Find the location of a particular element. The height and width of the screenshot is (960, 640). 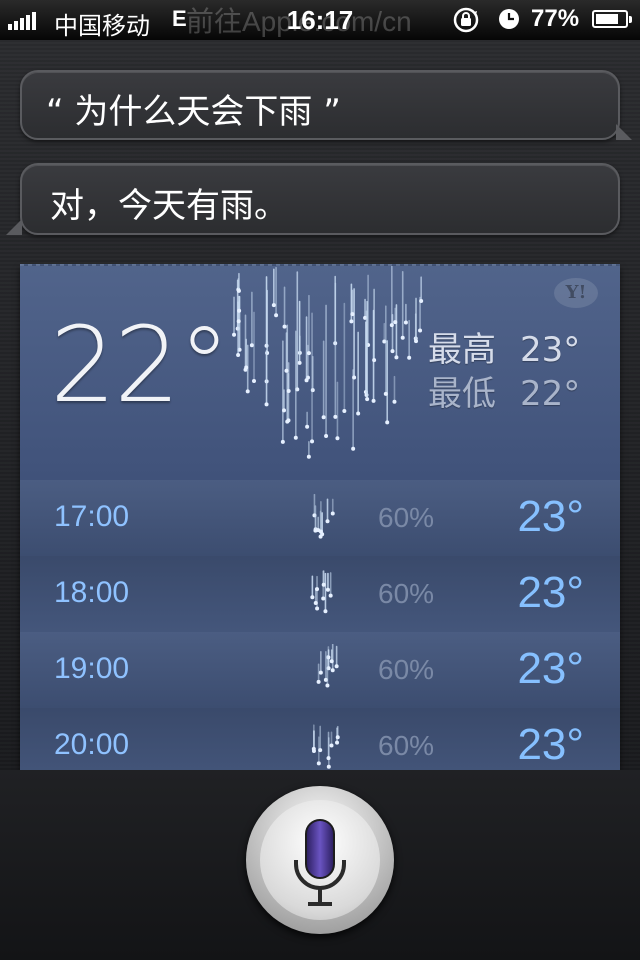

microphone-icon is located at coordinates (320, 862).